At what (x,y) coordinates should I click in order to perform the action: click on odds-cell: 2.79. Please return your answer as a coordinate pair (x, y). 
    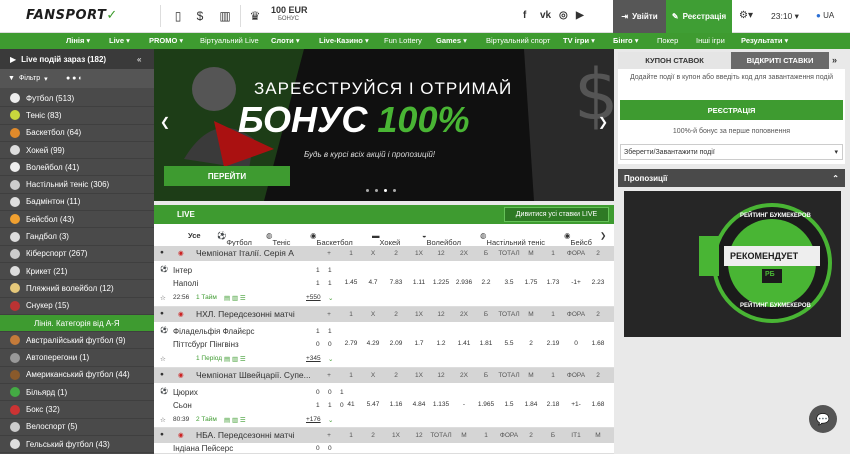
    Looking at the image, I should click on (351, 343).